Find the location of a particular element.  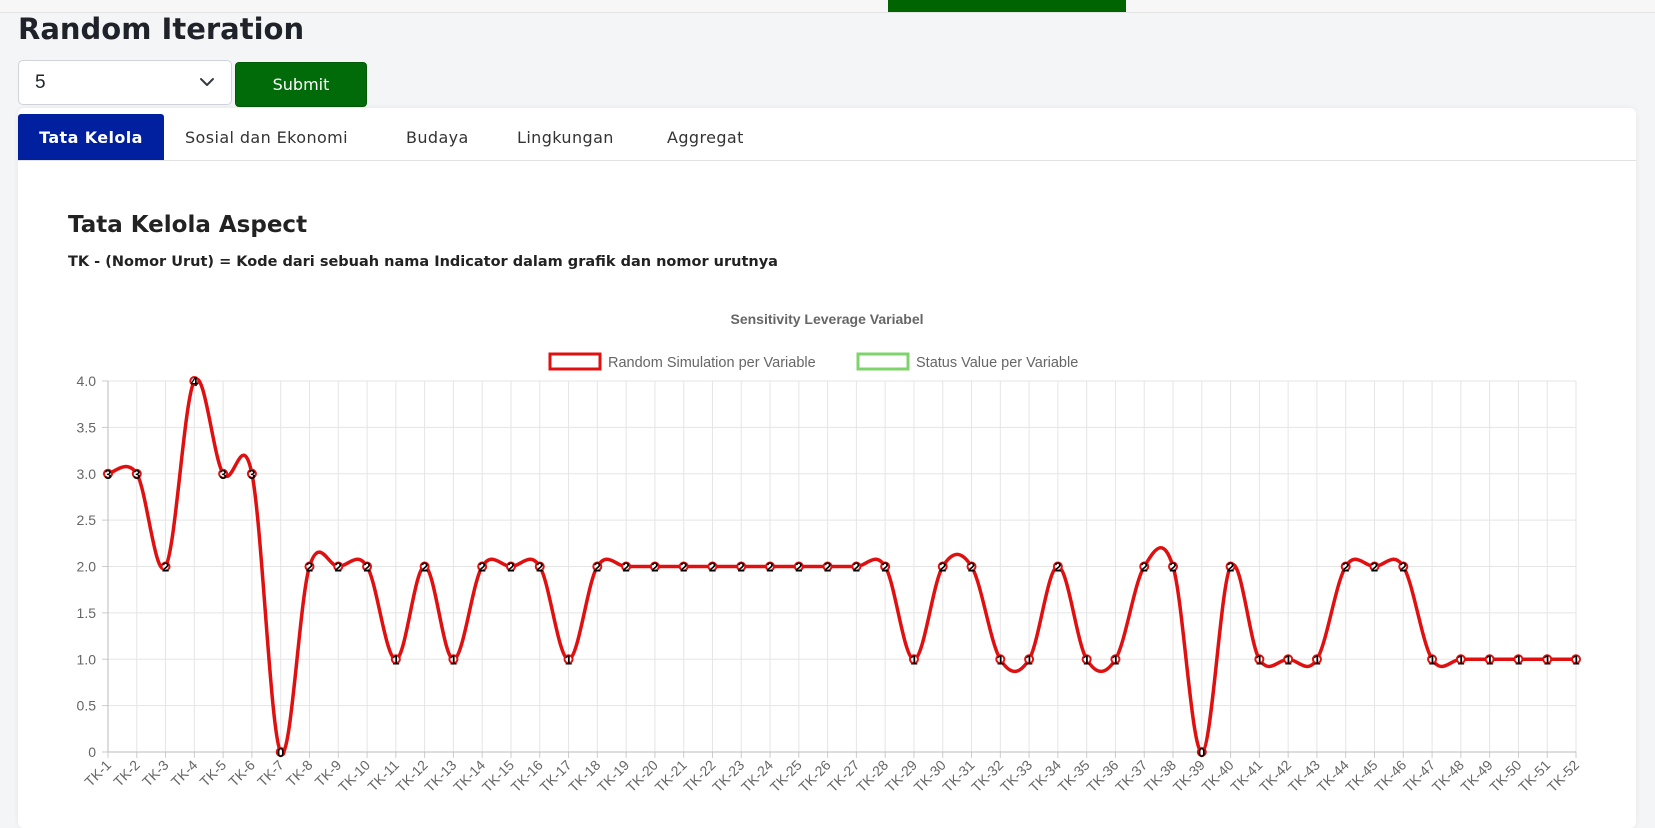

x-tick-label: TK-2 is located at coordinates (126, 773).